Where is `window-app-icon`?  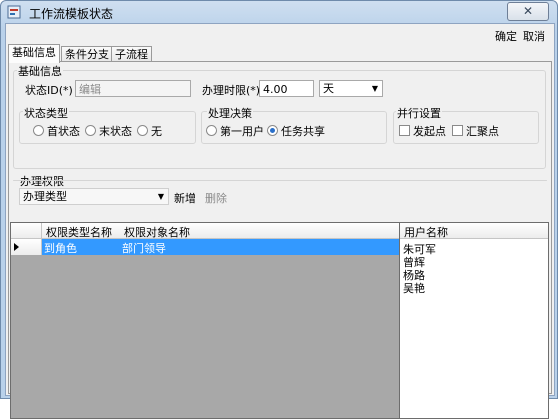
window-app-icon is located at coordinates (14, 12).